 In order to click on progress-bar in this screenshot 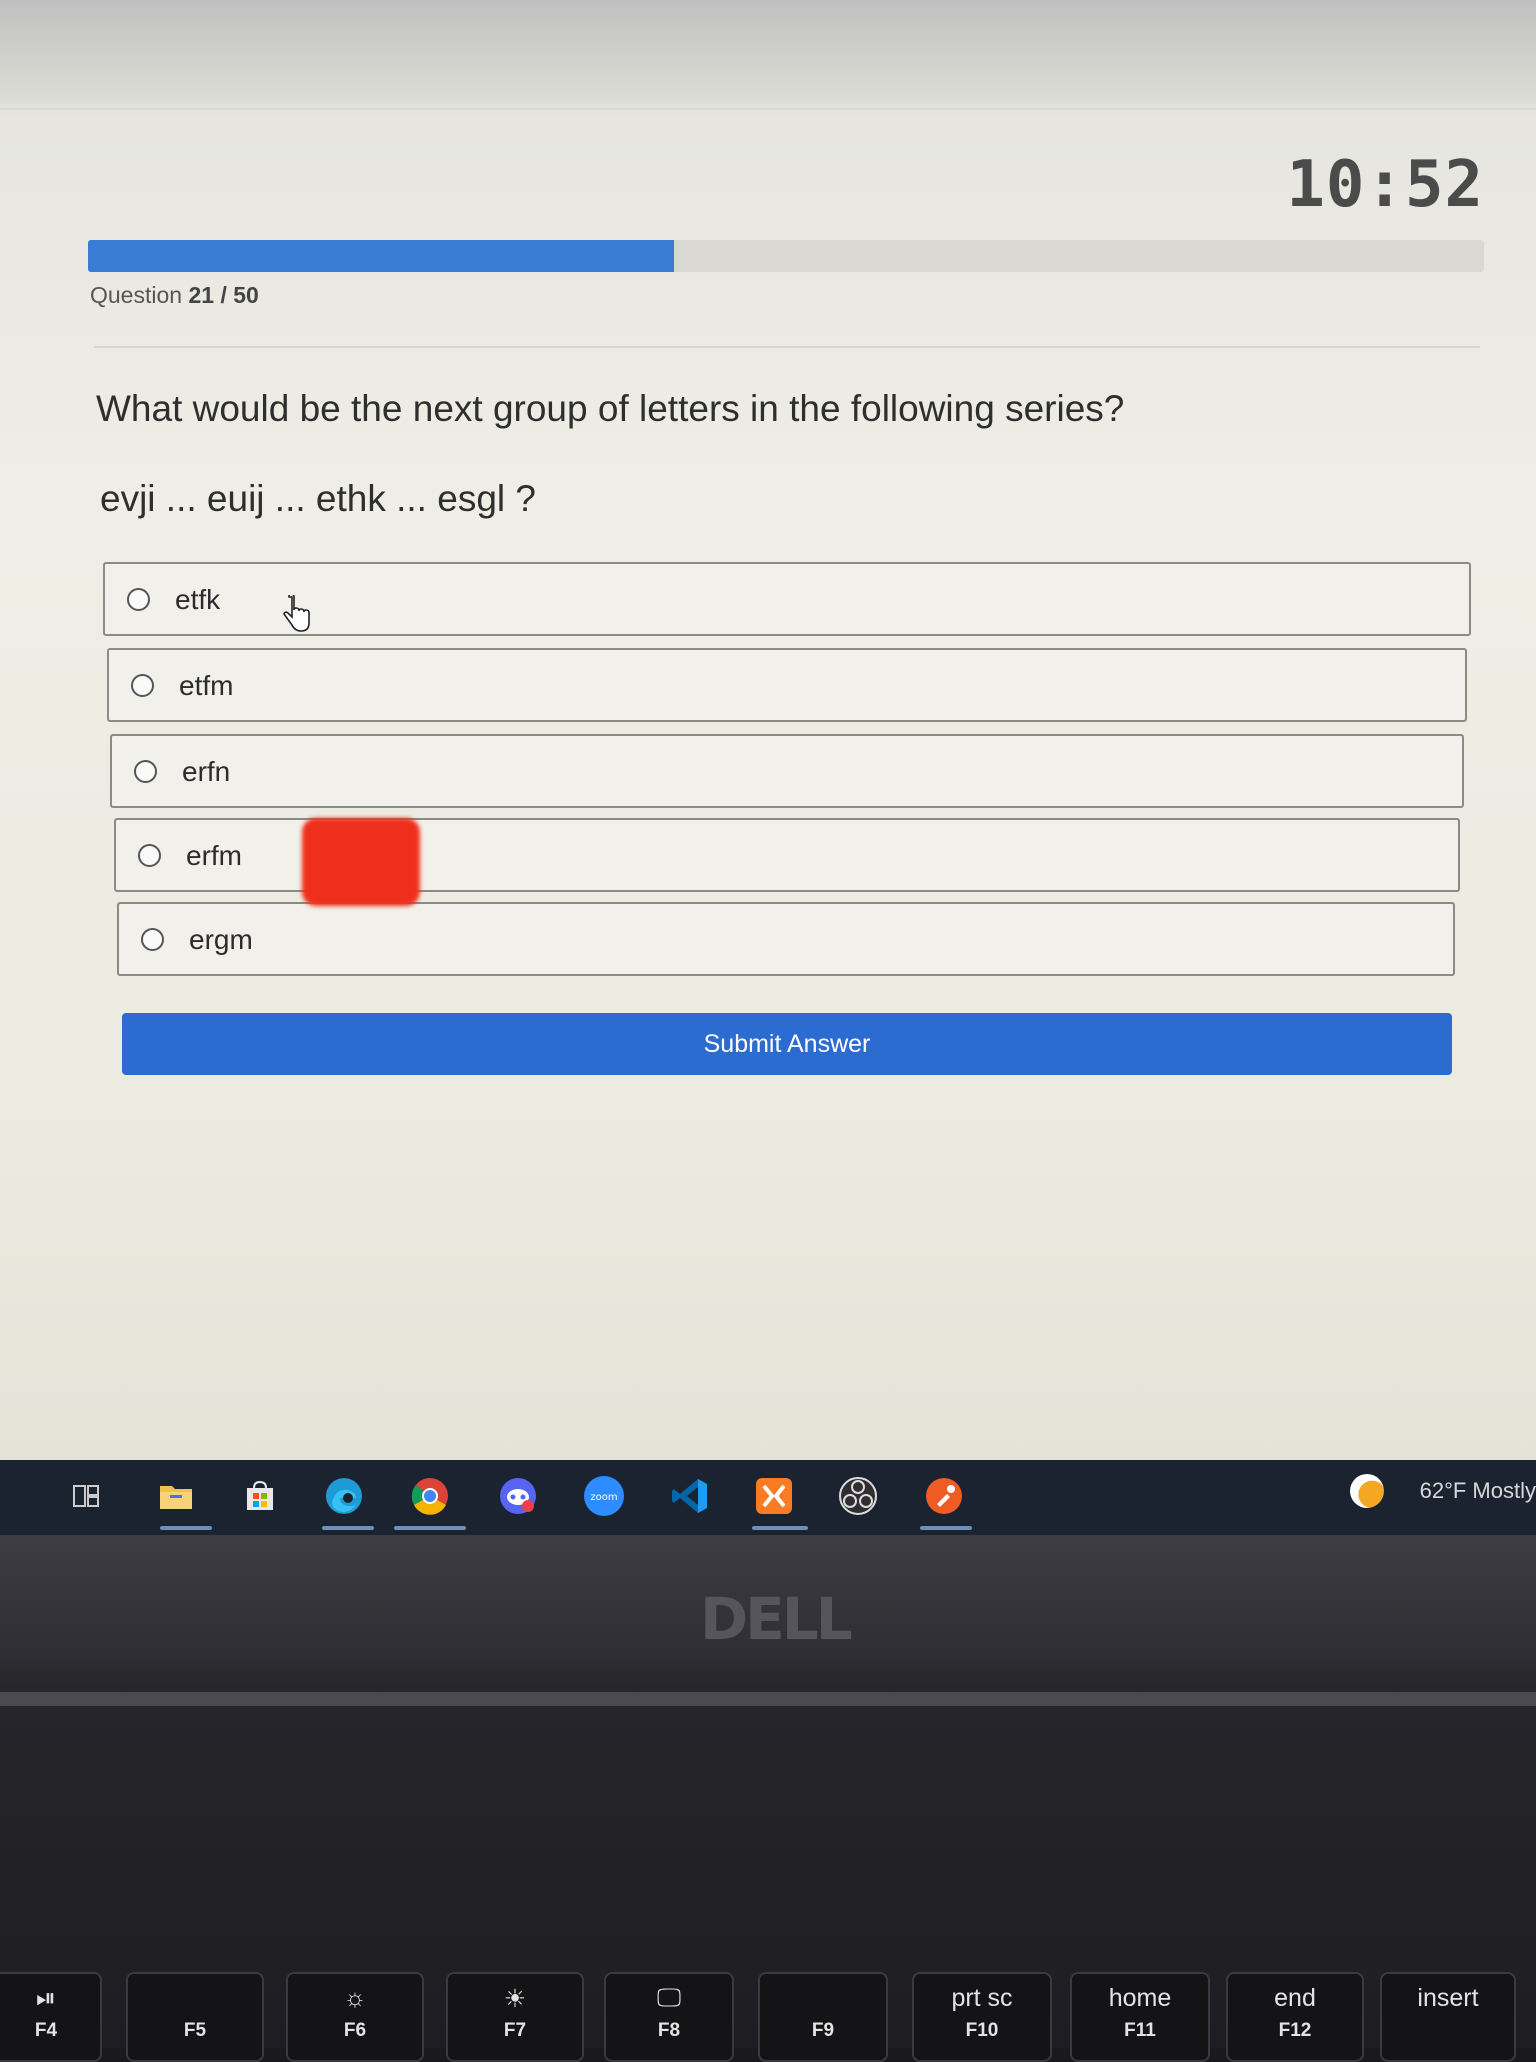, I will do `click(786, 256)`.